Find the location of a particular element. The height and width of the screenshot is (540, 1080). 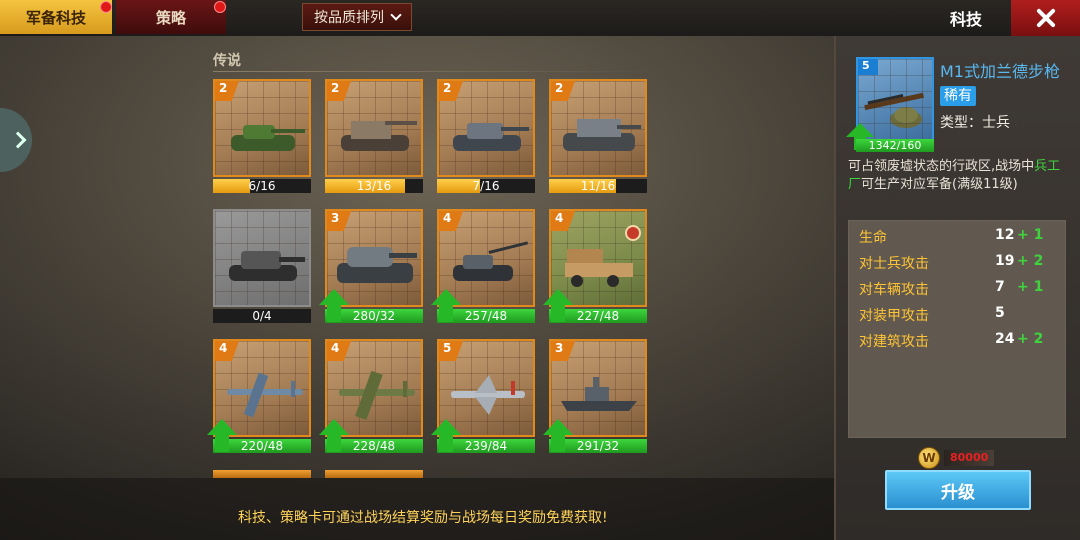

card-progress-bar: 13/16 is located at coordinates (374, 186).